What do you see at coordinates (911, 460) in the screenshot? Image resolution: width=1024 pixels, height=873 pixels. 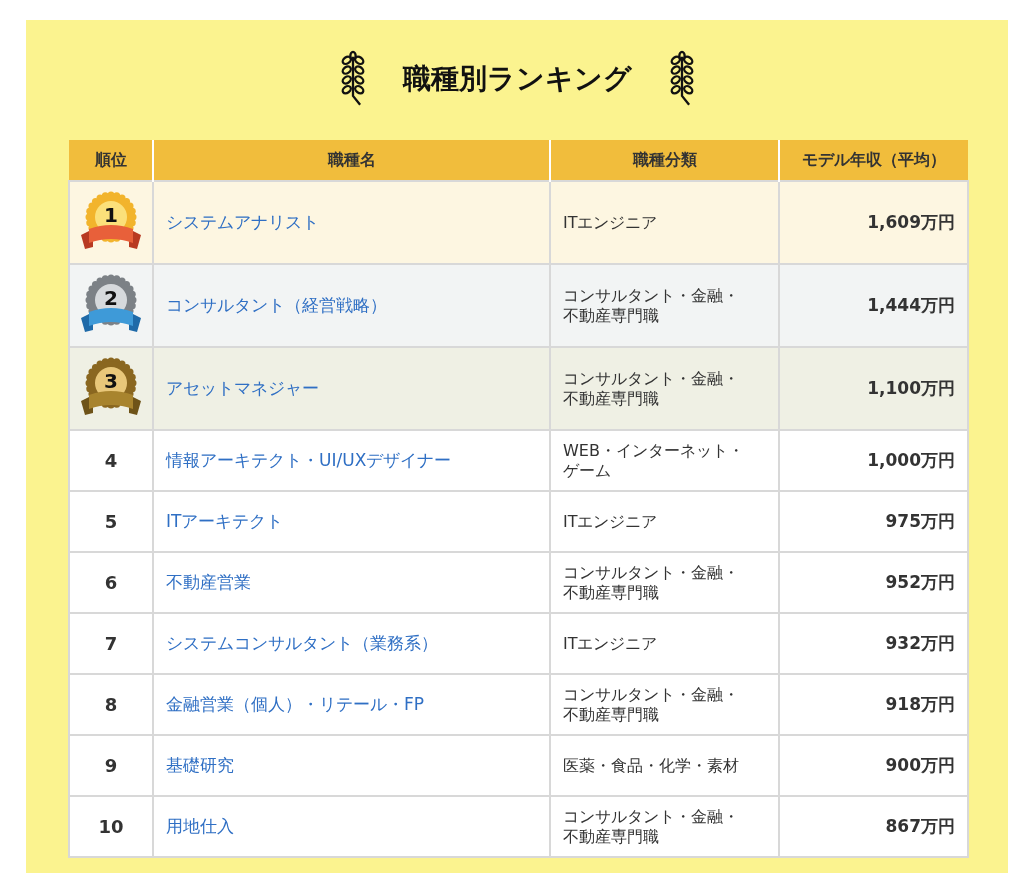 I see `salary-text: 1,000万円` at bounding box center [911, 460].